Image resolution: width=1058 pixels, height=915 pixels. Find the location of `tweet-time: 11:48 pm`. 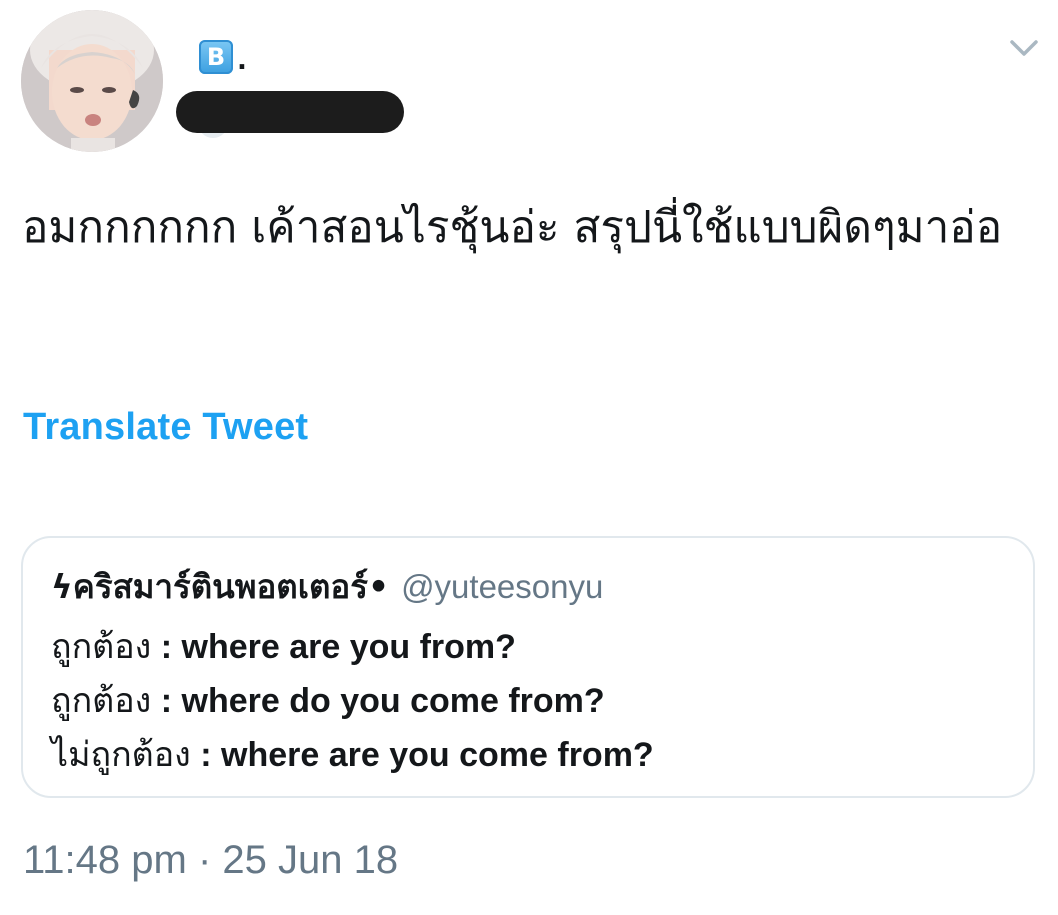

tweet-time: 11:48 pm is located at coordinates (105, 860).